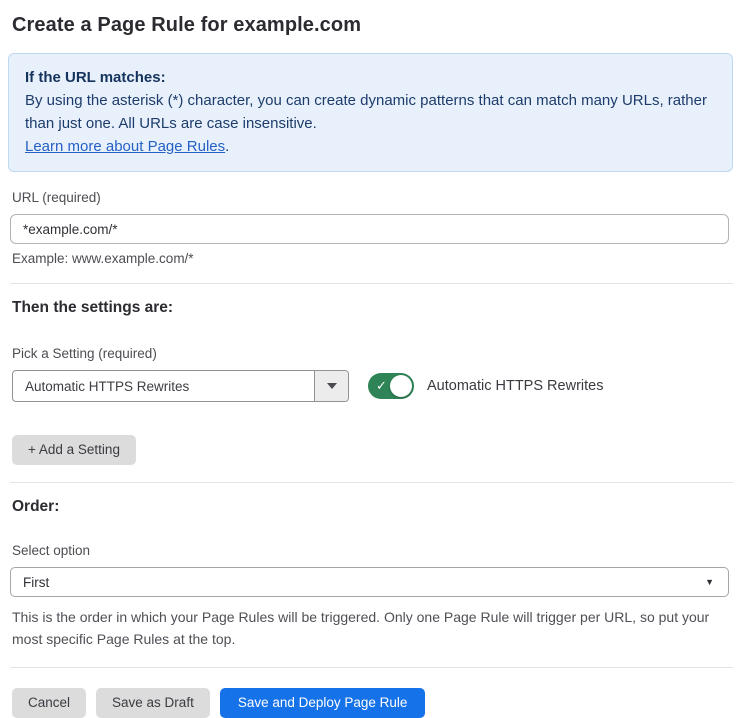  What do you see at coordinates (515, 386) in the screenshot?
I see `toggle-label: Automatic HTTPS Rewrites` at bounding box center [515, 386].